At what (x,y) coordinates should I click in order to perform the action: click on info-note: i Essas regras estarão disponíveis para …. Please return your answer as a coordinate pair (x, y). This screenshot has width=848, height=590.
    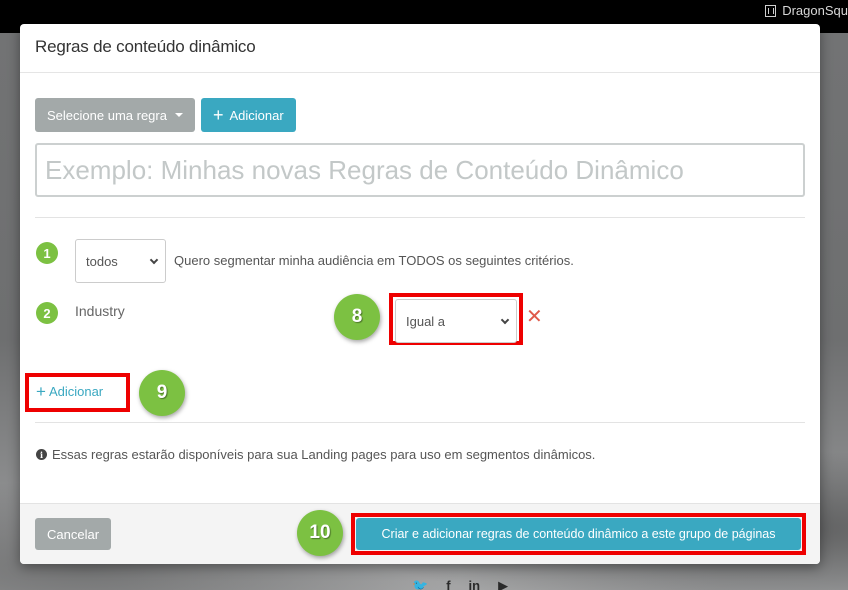
    Looking at the image, I should click on (315, 454).